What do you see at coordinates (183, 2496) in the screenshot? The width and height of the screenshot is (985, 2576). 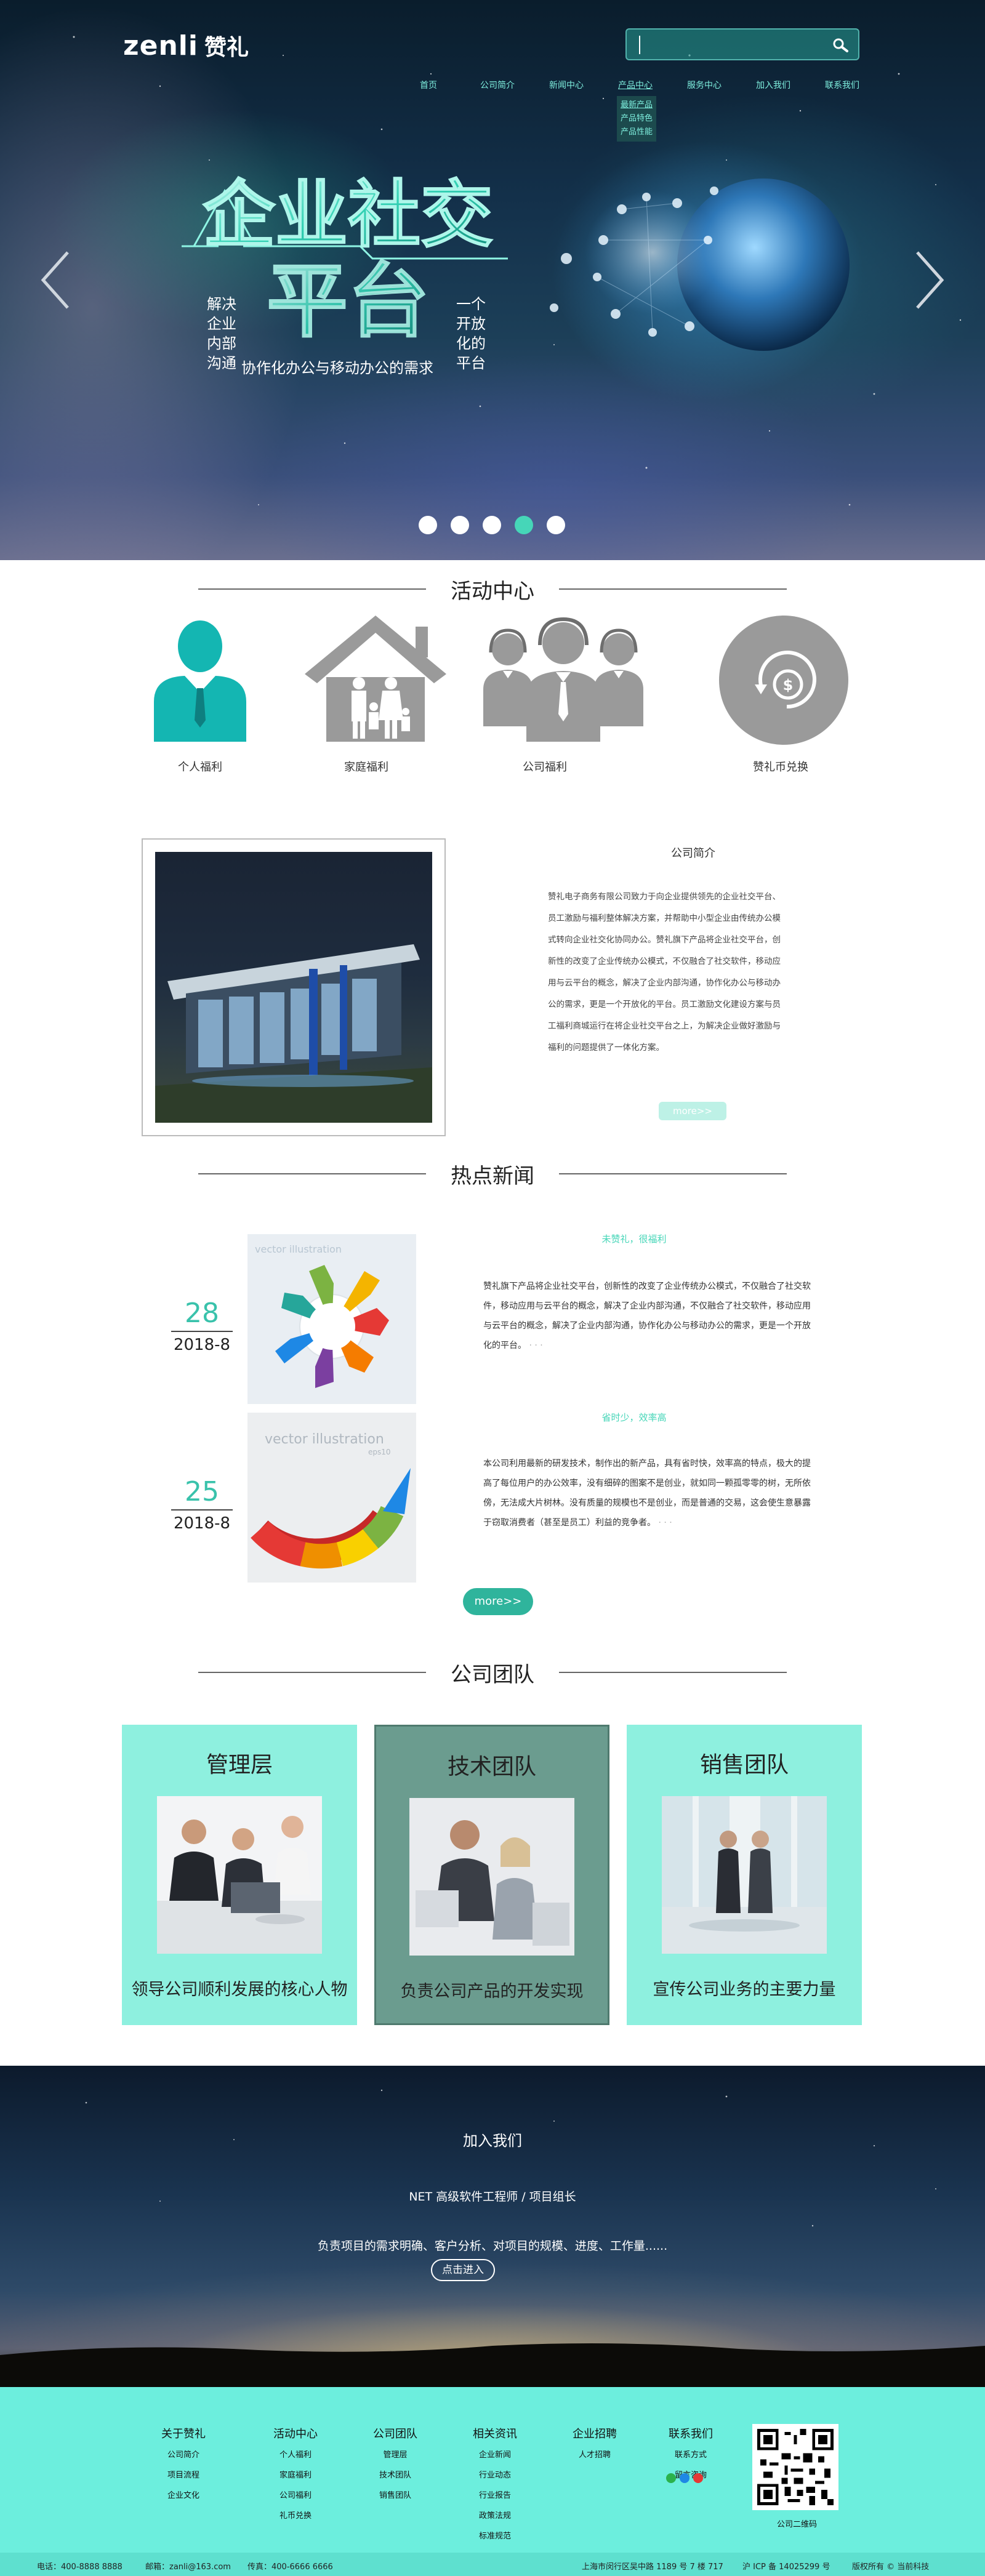 I see `footer-link: 企业文化` at bounding box center [183, 2496].